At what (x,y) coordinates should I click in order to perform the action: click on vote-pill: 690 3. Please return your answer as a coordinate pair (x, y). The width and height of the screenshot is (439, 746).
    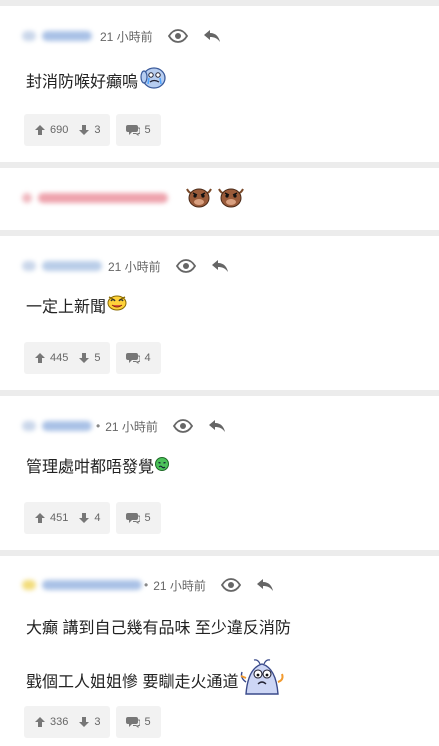
    Looking at the image, I should click on (67, 130).